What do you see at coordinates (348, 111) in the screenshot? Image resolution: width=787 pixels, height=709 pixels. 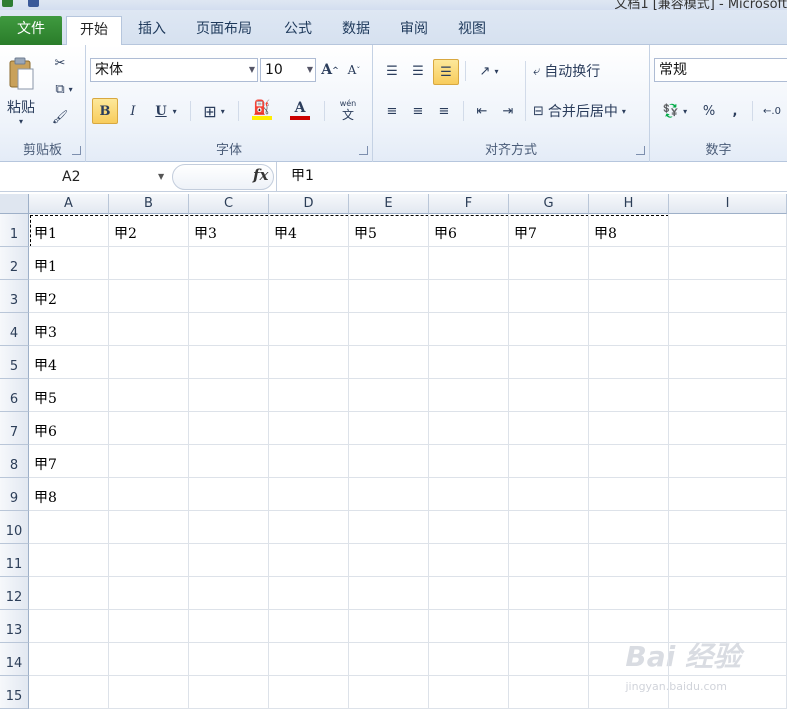 I see `phonetic-guide-button: wén 文` at bounding box center [348, 111].